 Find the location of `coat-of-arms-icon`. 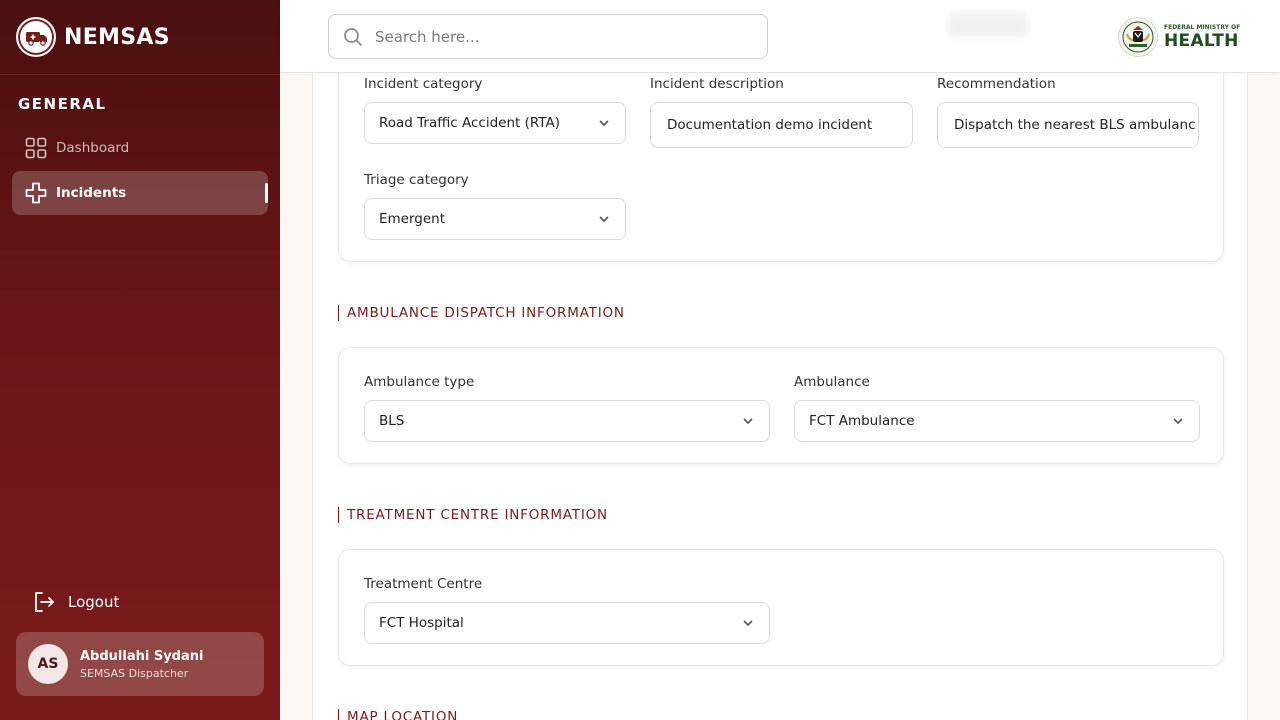

coat-of-arms-icon is located at coordinates (1138, 37).